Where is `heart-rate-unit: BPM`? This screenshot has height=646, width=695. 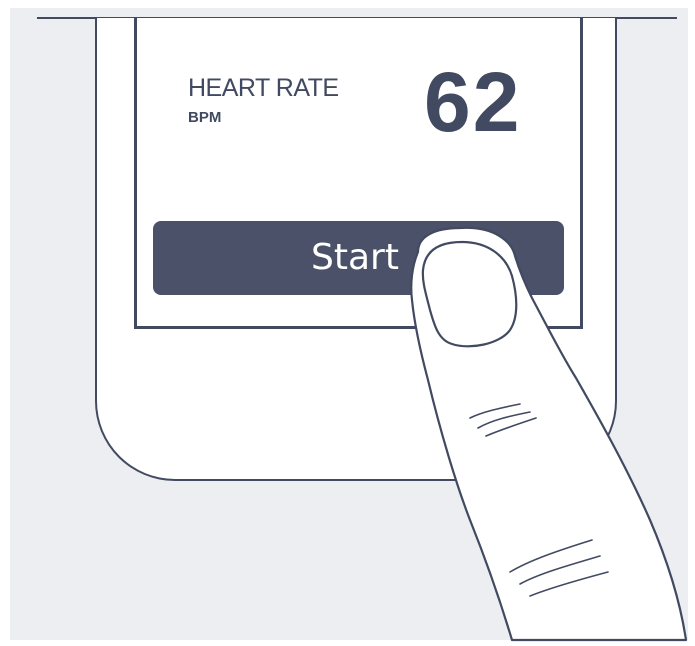 heart-rate-unit: BPM is located at coordinates (205, 117).